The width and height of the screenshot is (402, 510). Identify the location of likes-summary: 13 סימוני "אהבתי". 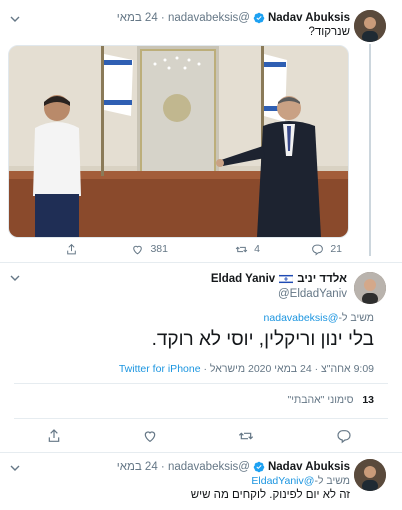
(331, 400).